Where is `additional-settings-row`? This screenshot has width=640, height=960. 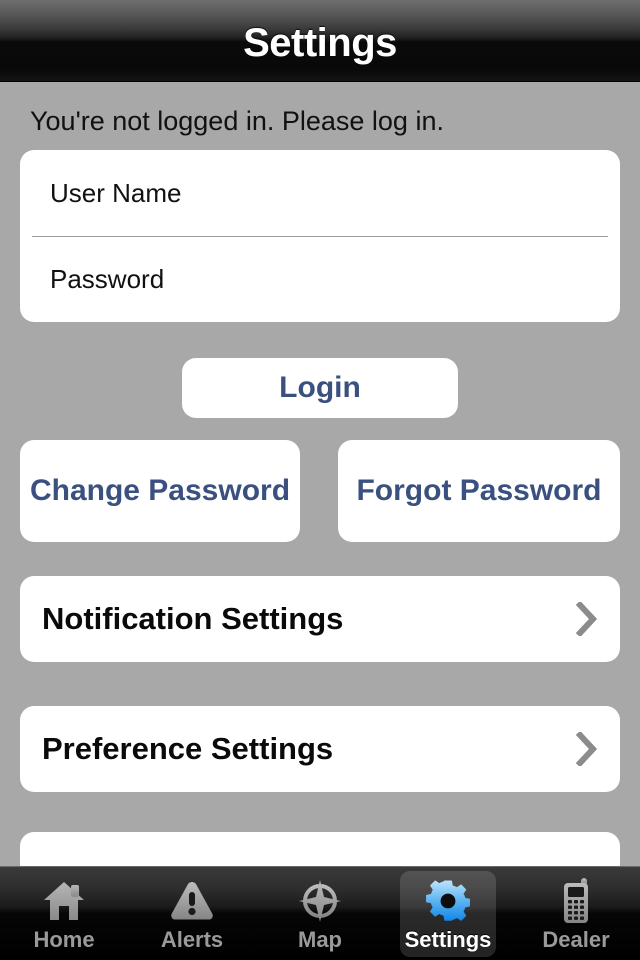
additional-settings-row is located at coordinates (320, 849).